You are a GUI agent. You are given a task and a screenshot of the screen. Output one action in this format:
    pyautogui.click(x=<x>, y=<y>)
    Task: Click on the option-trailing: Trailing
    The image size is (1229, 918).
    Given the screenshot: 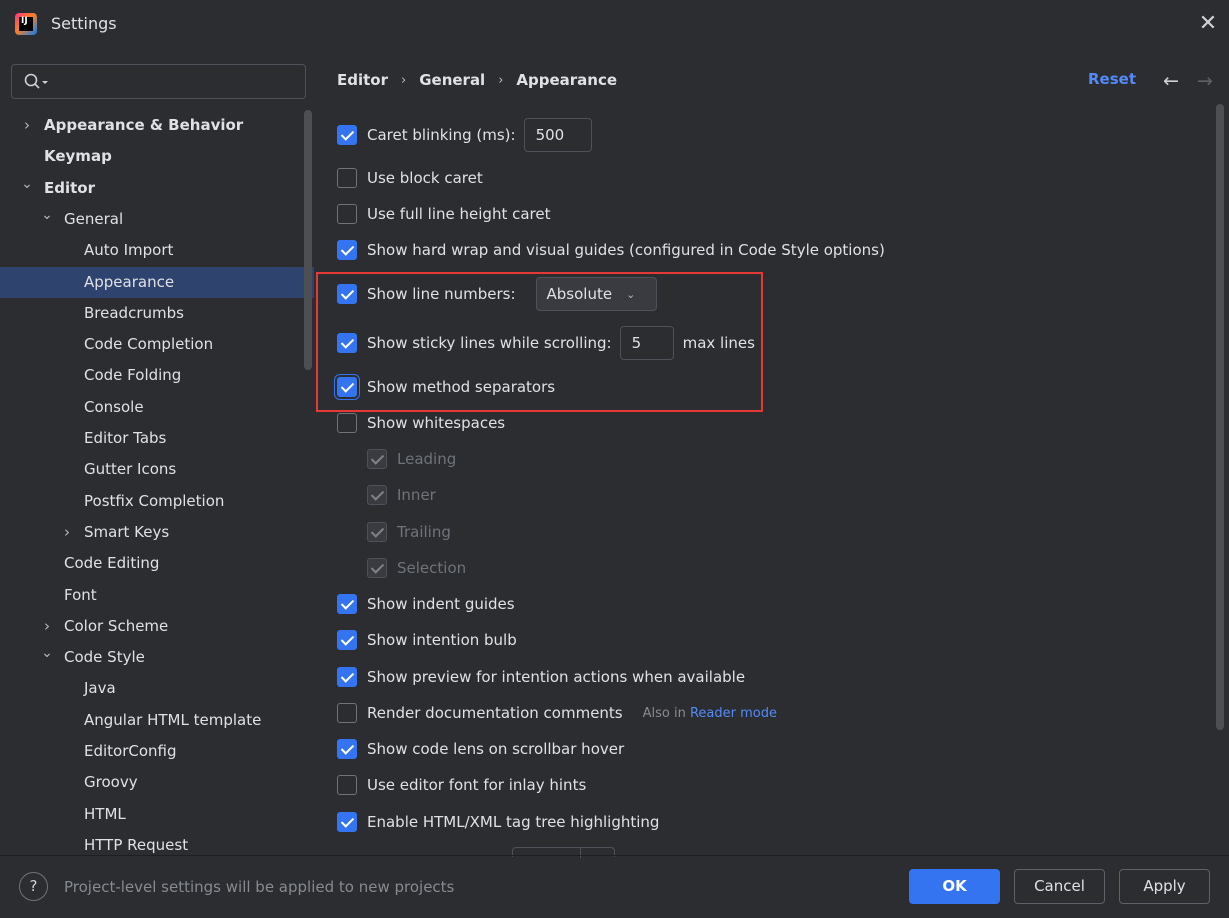 What is the action you would take?
    pyautogui.click(x=409, y=532)
    